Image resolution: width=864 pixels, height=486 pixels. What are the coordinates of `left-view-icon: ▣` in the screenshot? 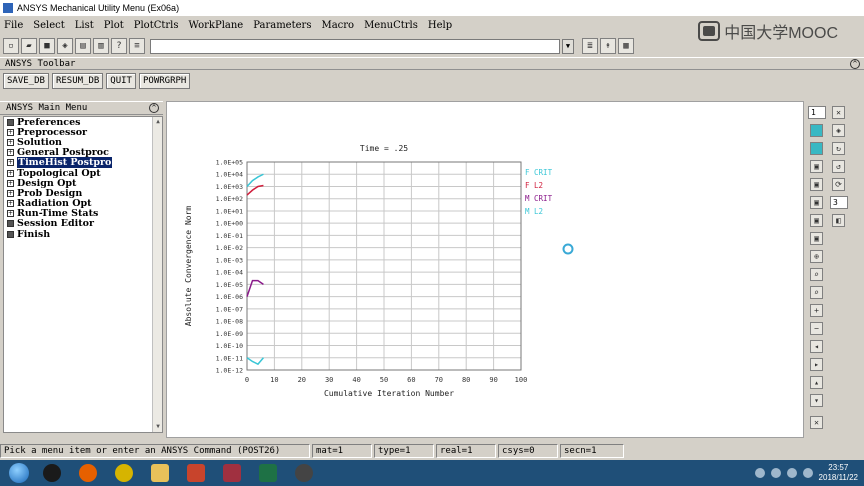 It's located at (816, 220).